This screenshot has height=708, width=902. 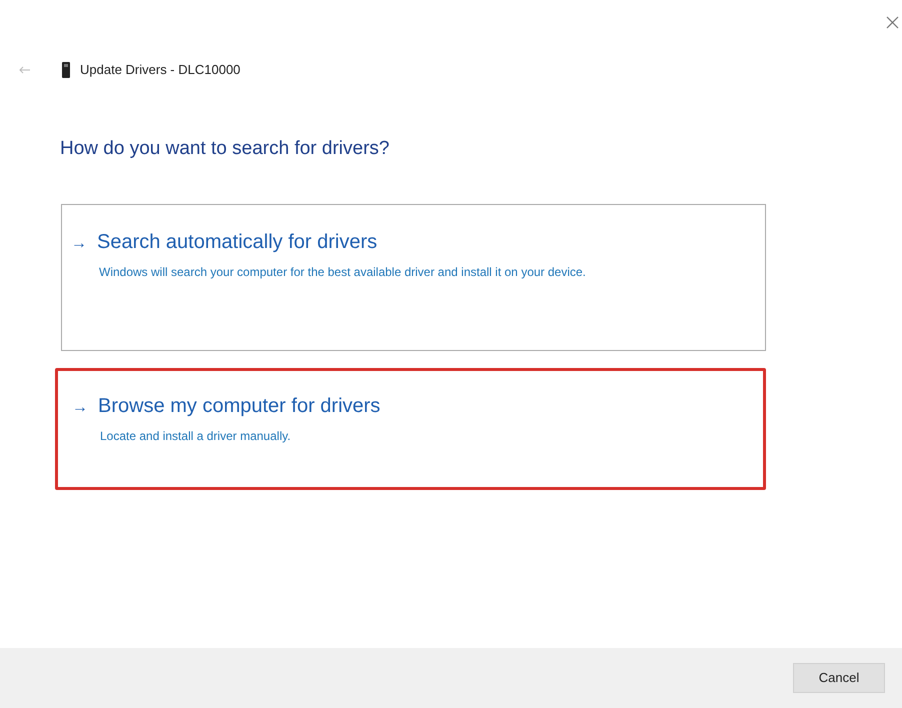 I want to click on option-description: Windows will search your computer for the best available driver and install it on your device., so click(x=343, y=272).